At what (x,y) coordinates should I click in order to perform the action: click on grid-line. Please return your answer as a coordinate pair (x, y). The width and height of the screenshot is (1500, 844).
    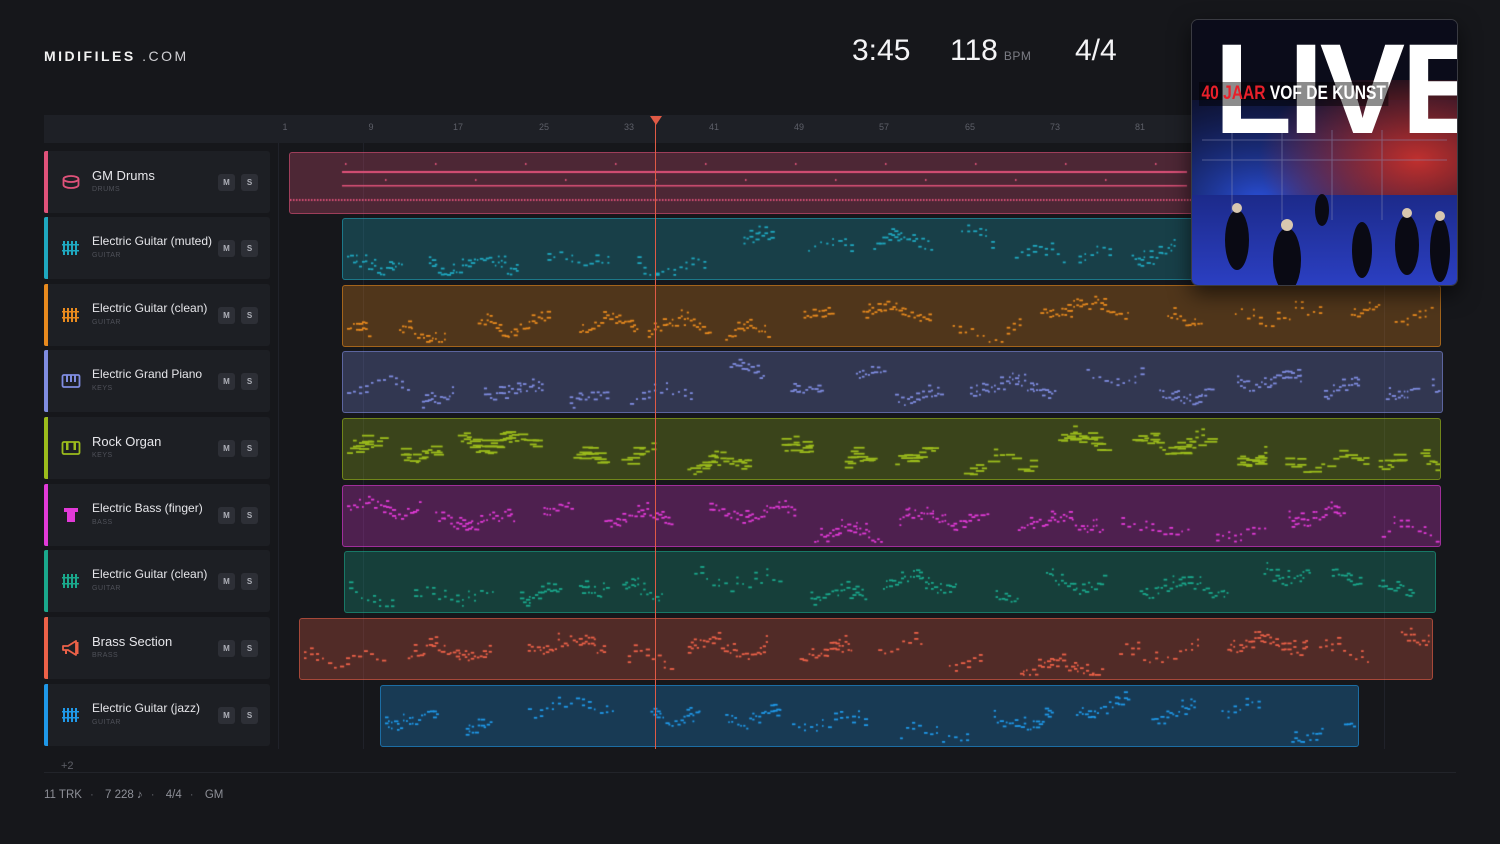
    Looking at the image, I should click on (278, 446).